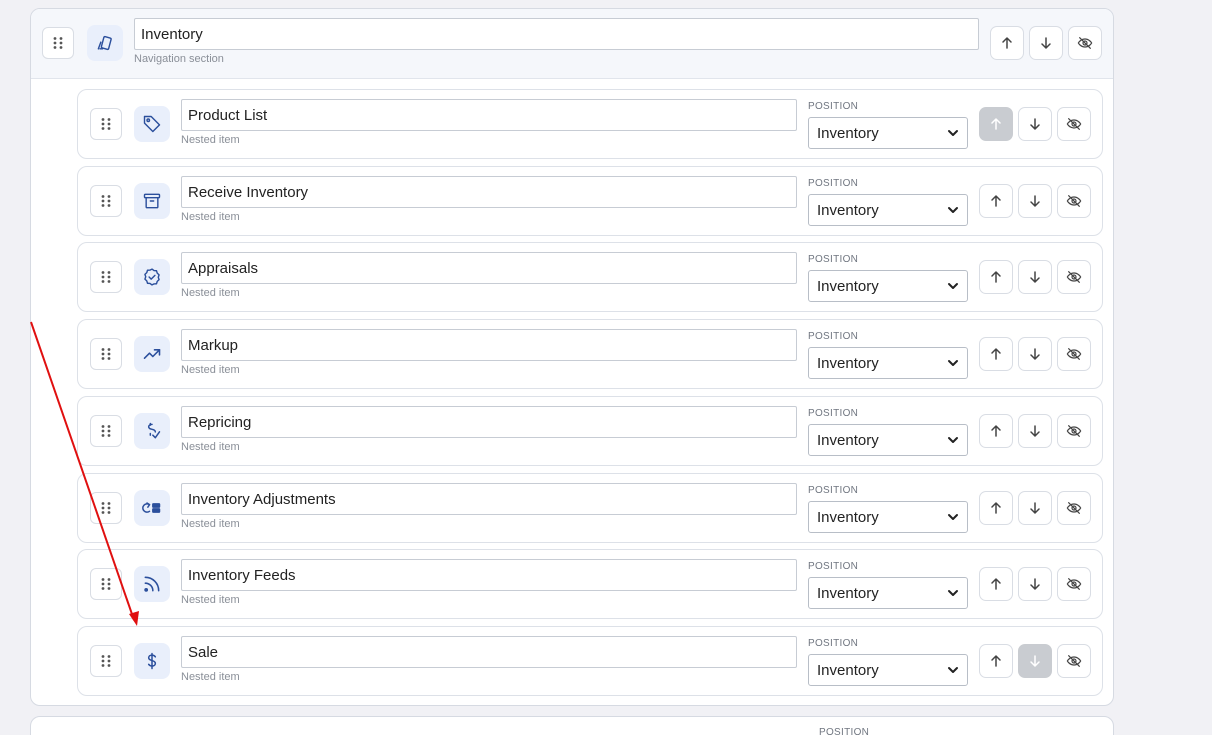 The image size is (1212, 735). What do you see at coordinates (572, 725) in the screenshot?
I see `next-section-card: POSITION` at bounding box center [572, 725].